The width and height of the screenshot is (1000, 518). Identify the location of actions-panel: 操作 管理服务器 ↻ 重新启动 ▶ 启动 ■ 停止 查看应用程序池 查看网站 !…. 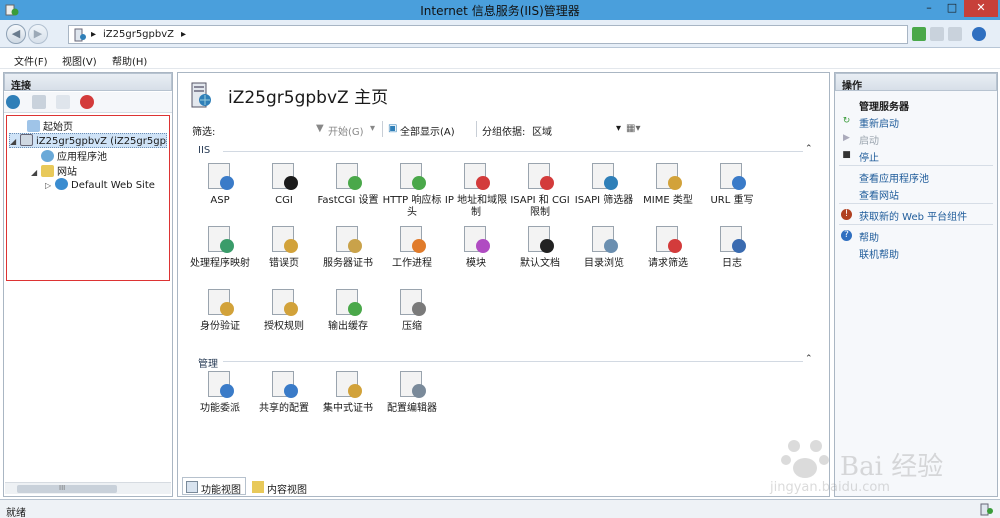
(916, 284).